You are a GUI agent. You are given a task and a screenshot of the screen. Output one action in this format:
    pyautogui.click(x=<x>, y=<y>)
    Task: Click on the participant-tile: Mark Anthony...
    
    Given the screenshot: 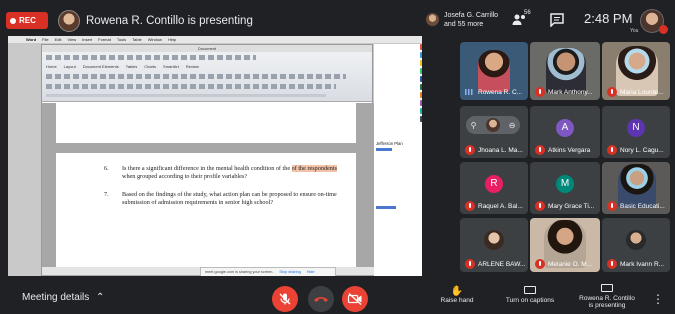 What is the action you would take?
    pyautogui.click(x=565, y=71)
    